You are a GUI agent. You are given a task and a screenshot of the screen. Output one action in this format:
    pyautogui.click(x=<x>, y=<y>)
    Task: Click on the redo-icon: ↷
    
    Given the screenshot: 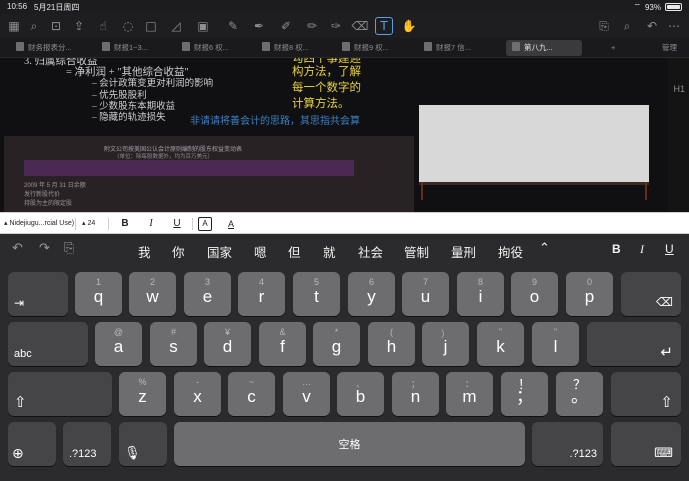 What is the action you would take?
    pyautogui.click(x=44, y=248)
    